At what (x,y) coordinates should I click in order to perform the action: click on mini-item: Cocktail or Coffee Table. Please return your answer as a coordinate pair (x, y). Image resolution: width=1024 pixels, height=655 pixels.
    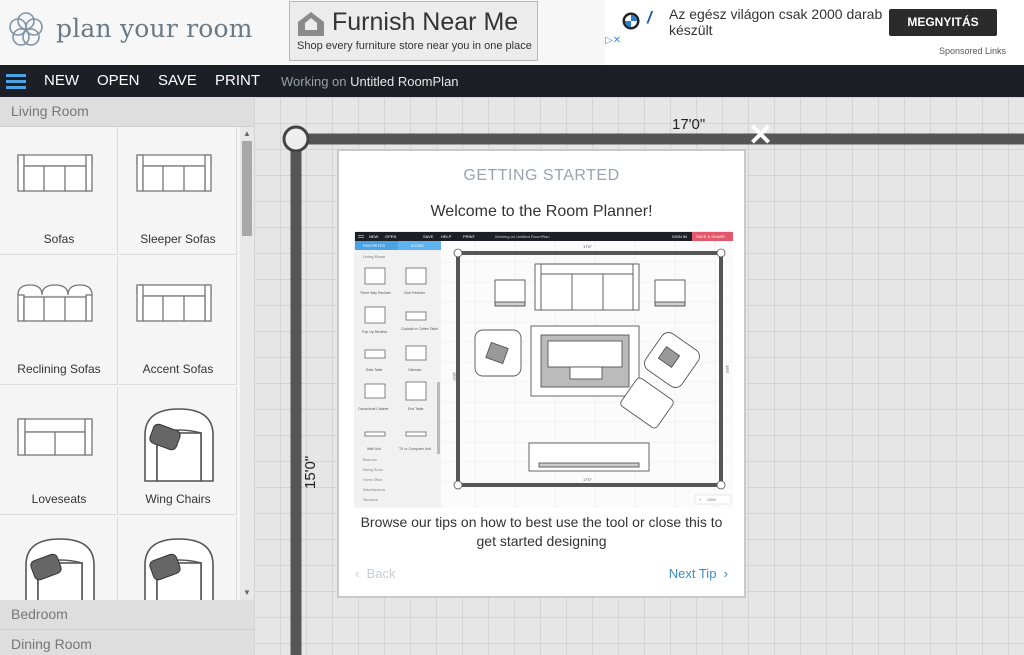
    Looking at the image, I should click on (419, 329).